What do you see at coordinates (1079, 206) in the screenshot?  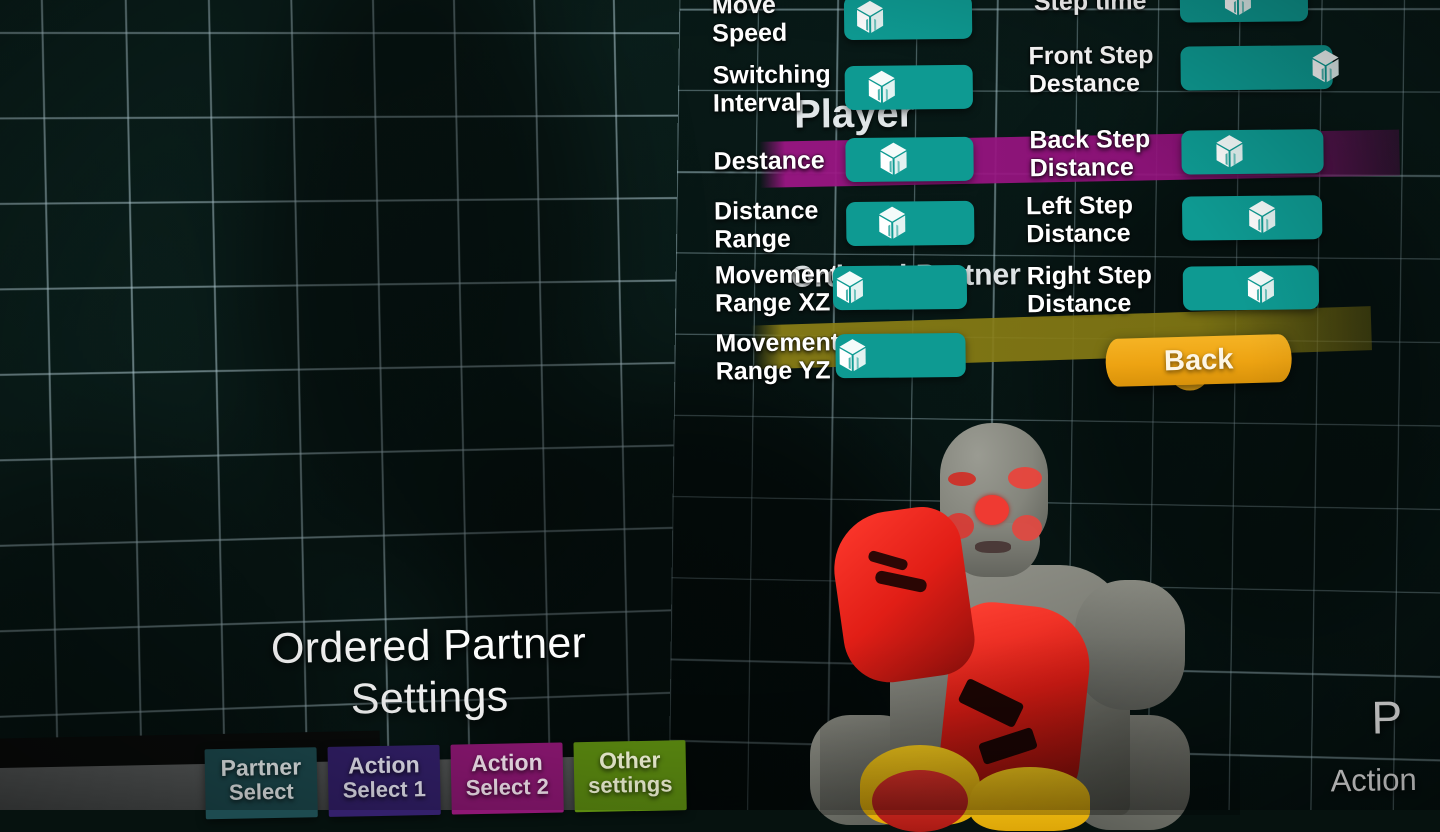 I see `label-line-1: Left Step` at bounding box center [1079, 206].